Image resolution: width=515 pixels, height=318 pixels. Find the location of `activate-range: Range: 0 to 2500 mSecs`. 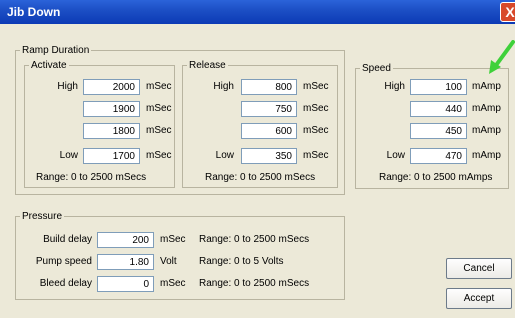

activate-range: Range: 0 to 2500 mSecs is located at coordinates (91, 177).